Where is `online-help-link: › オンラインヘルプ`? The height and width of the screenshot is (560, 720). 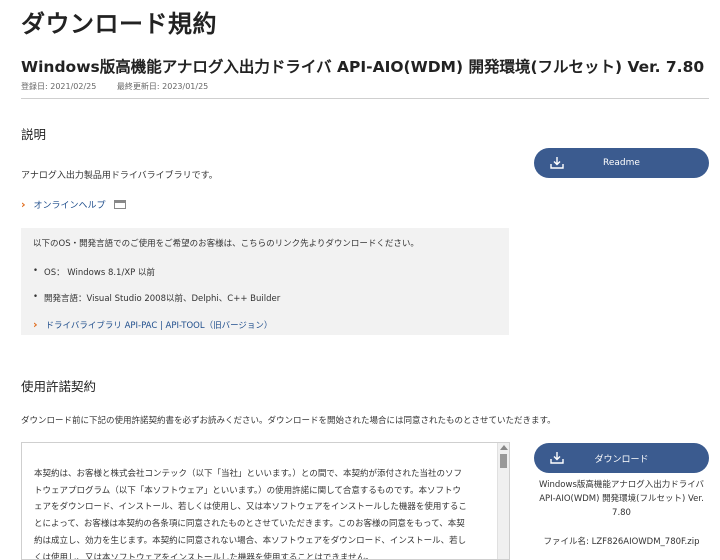 online-help-link: › オンラインヘルプ is located at coordinates (73, 204).